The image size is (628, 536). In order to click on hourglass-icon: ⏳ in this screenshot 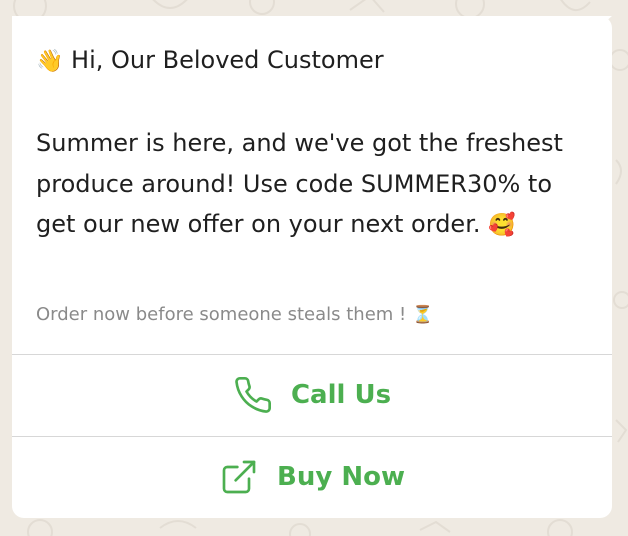, I will do `click(423, 315)`.